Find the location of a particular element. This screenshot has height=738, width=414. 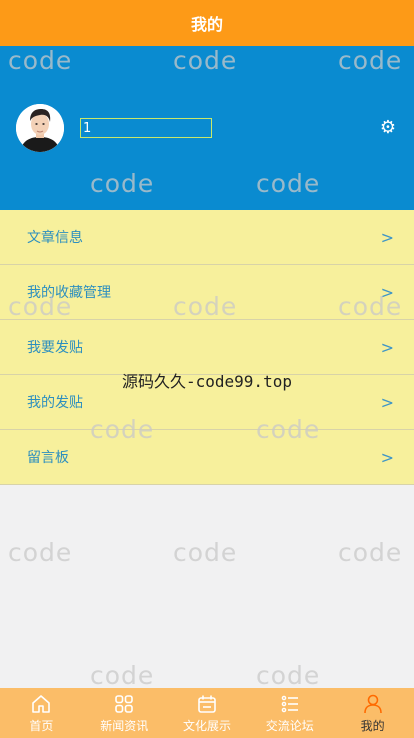

menu-item-message-board: 留言板 > is located at coordinates (207, 457).